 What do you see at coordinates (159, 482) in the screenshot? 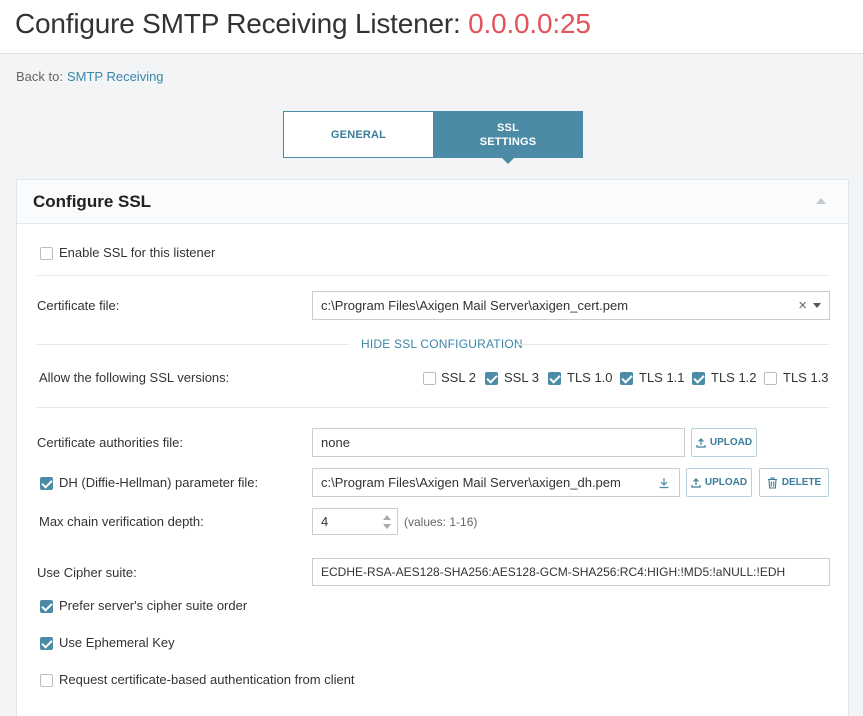
I see `dh-file-label: DH (Diffie-Hellman) parameter file:` at bounding box center [159, 482].